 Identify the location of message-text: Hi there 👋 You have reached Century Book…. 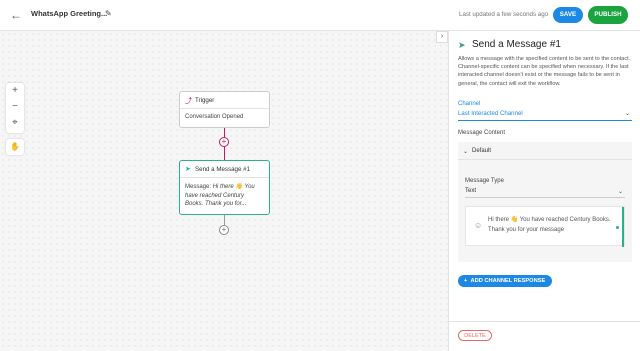
(549, 225).